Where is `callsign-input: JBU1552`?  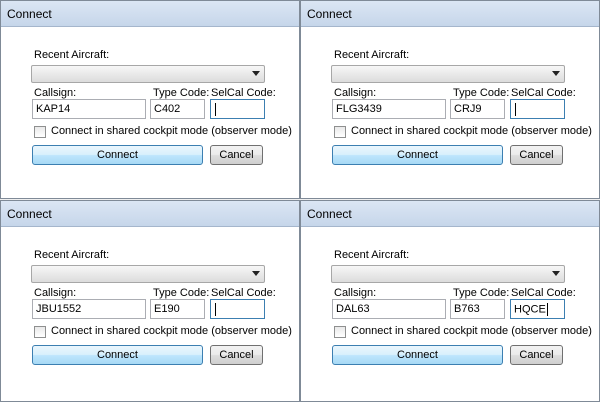 callsign-input: JBU1552 is located at coordinates (89, 309).